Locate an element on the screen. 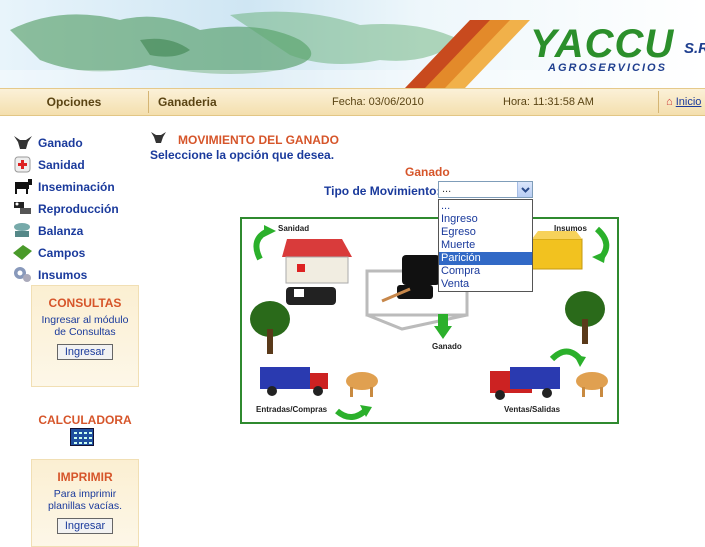 Image resolution: width=705 pixels, height=547 pixels. time-label: Hora: 11:31:58 AM is located at coordinates (548, 102).